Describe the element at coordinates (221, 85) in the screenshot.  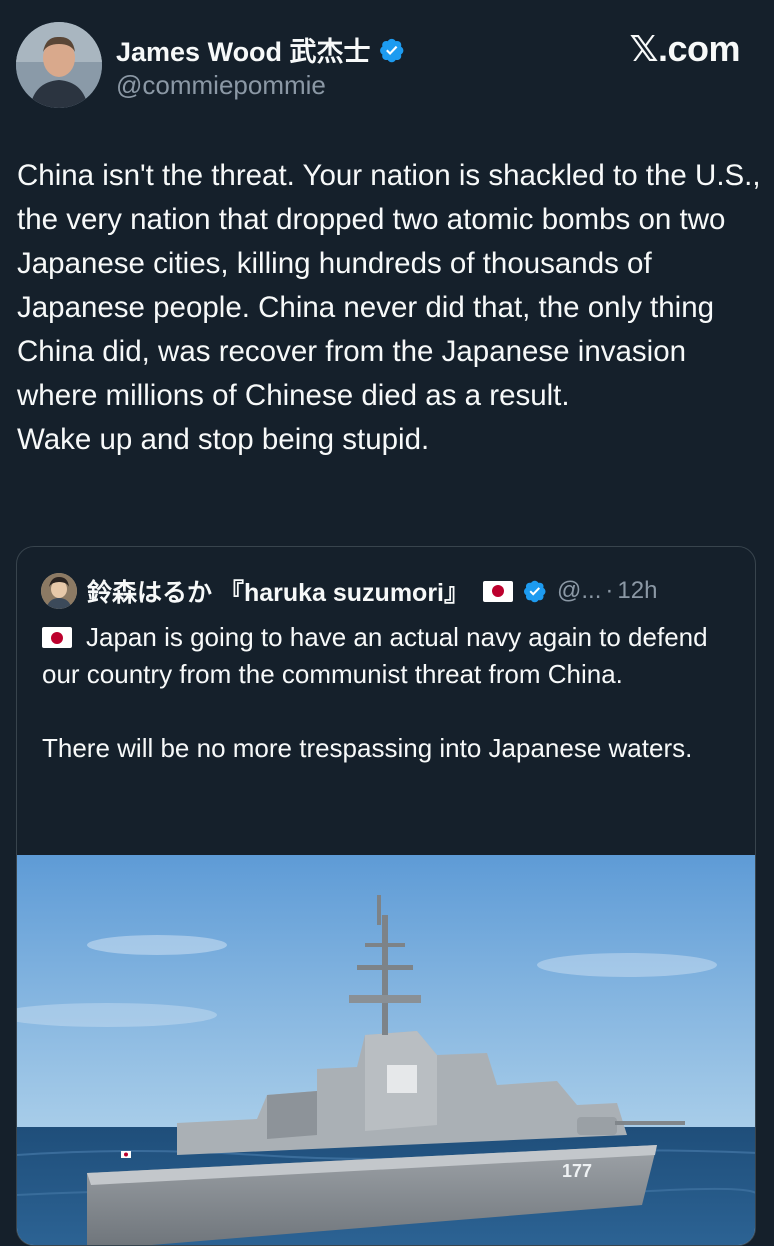
I see `author-handle: @commiepommie` at that location.